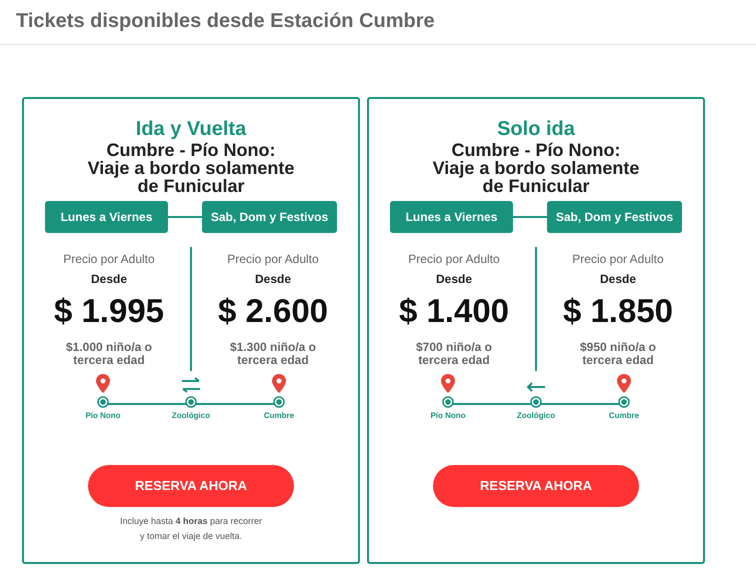 Image resolution: width=756 pixels, height=579 pixels. What do you see at coordinates (454, 354) in the screenshot?
I see `reduced-price: $700 niño/a o tercera edad` at bounding box center [454, 354].